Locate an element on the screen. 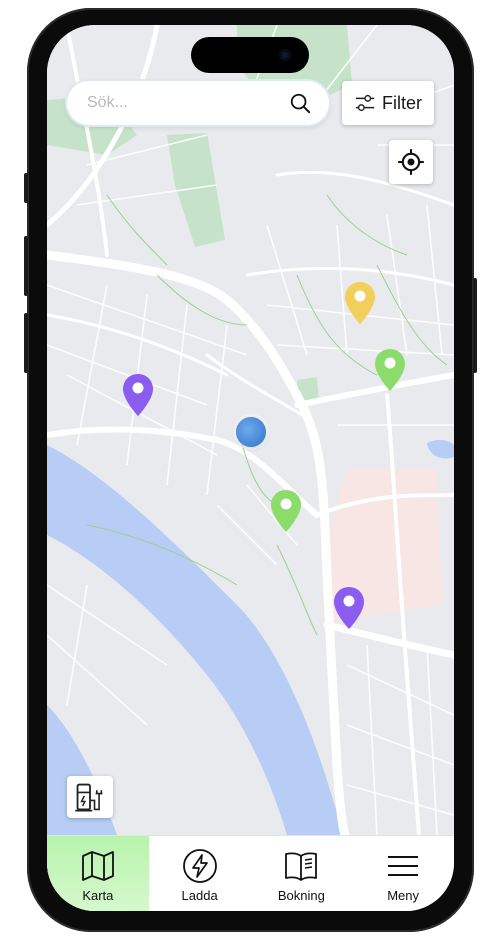 This screenshot has width=501, height=939. tab-label: Karta is located at coordinates (98, 895).